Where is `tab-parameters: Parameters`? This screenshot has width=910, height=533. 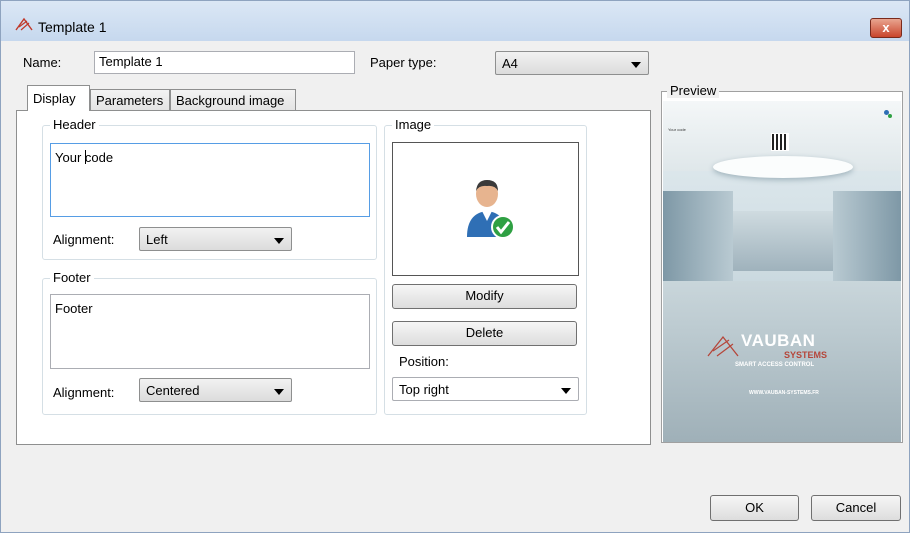
tab-parameters: Parameters is located at coordinates (130, 100).